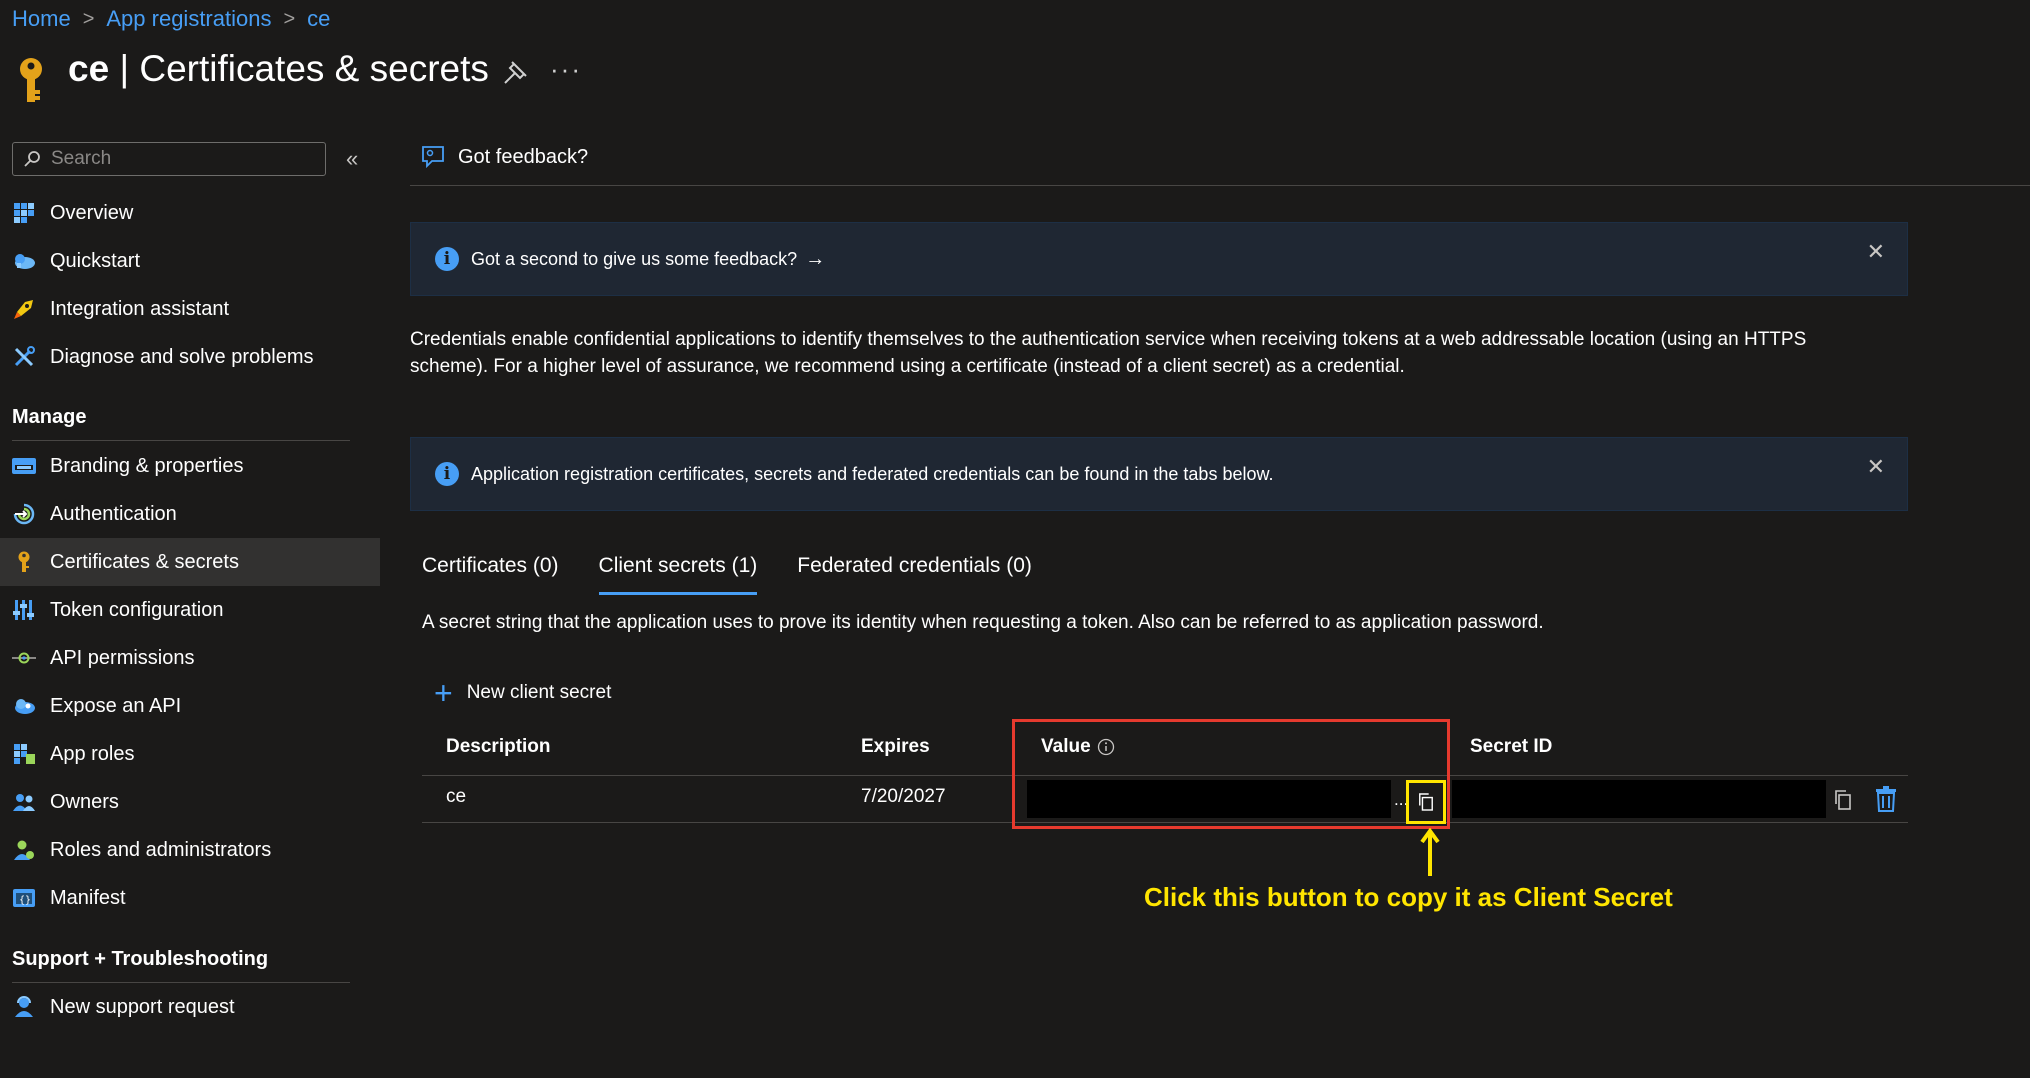 The height and width of the screenshot is (1078, 2030). I want to click on sidebar-item-branding: Branding & properties, so click(190, 466).